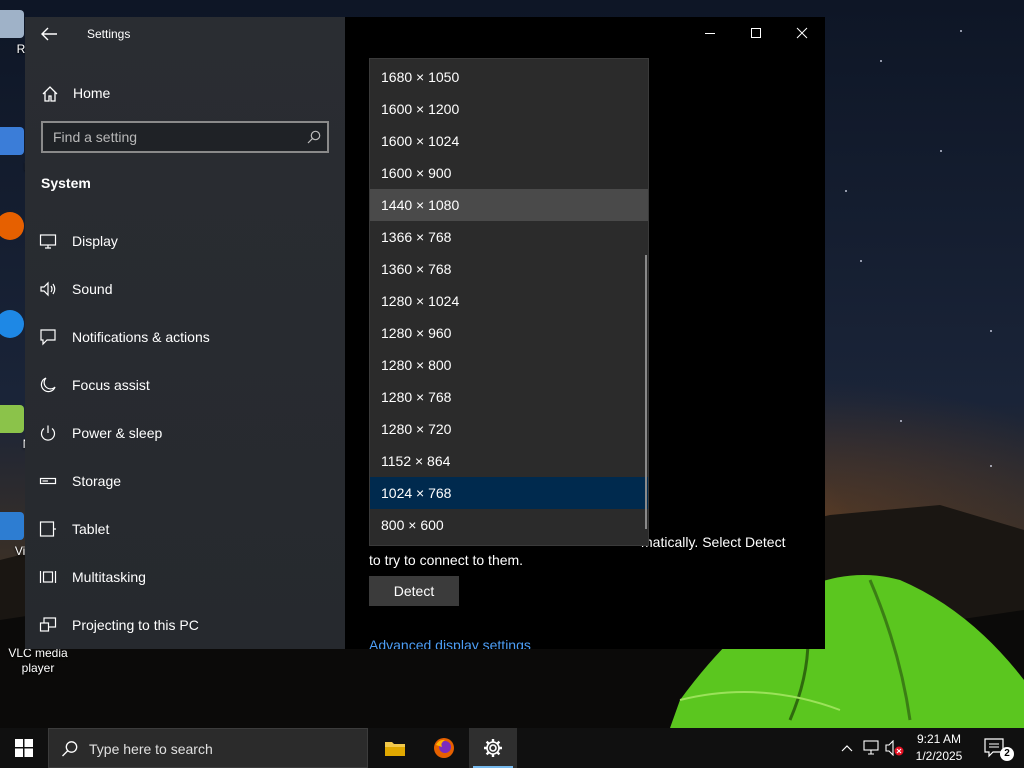 The width and height of the screenshot is (1024, 768). What do you see at coordinates (509, 141) in the screenshot?
I see `resolution-option: 1600 × 1024` at bounding box center [509, 141].